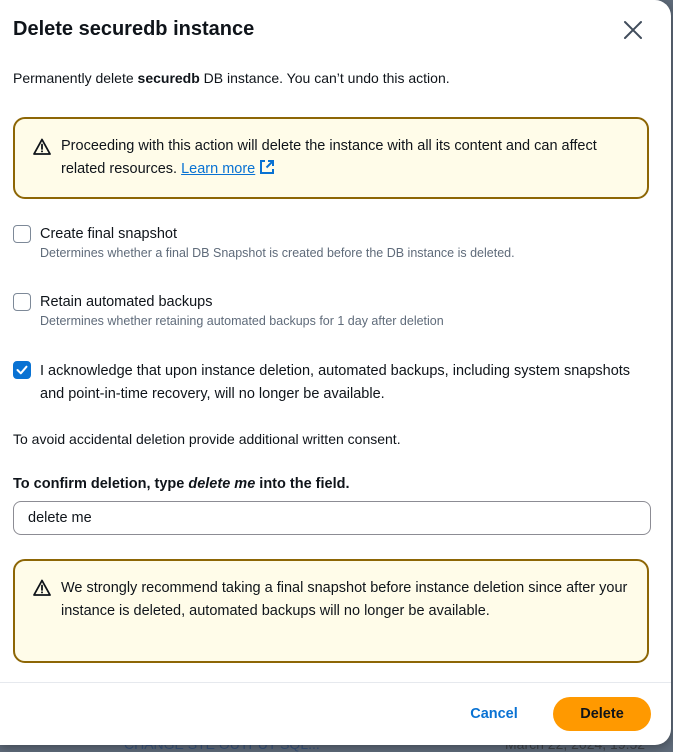 This screenshot has height=752, width=673. Describe the element at coordinates (335, 682) in the screenshot. I see `footer-divider` at that location.